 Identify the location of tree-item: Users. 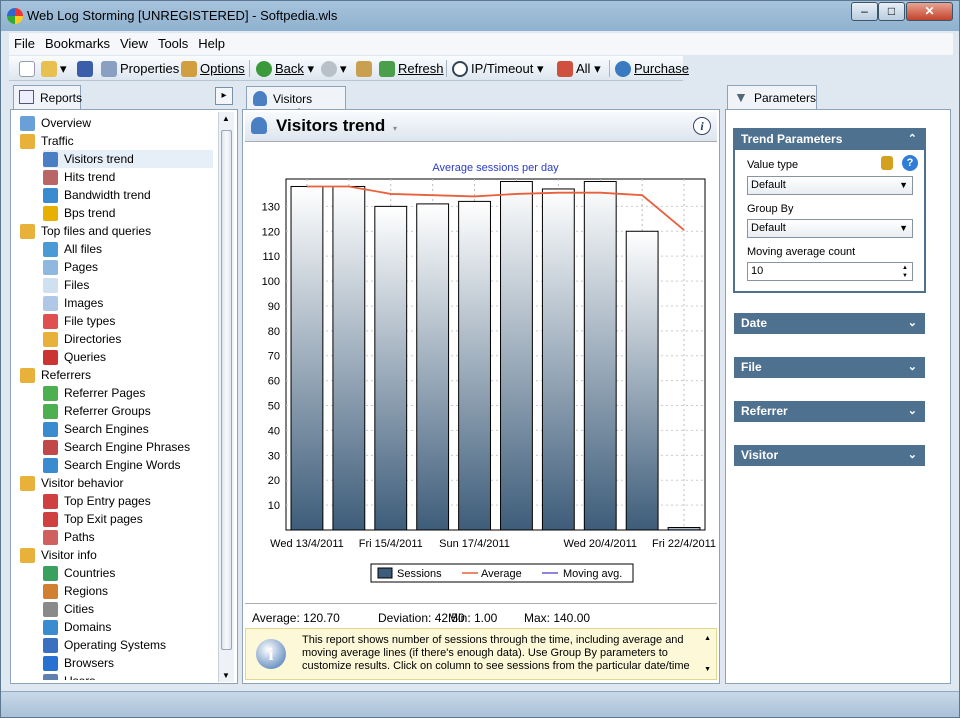
(69, 676).